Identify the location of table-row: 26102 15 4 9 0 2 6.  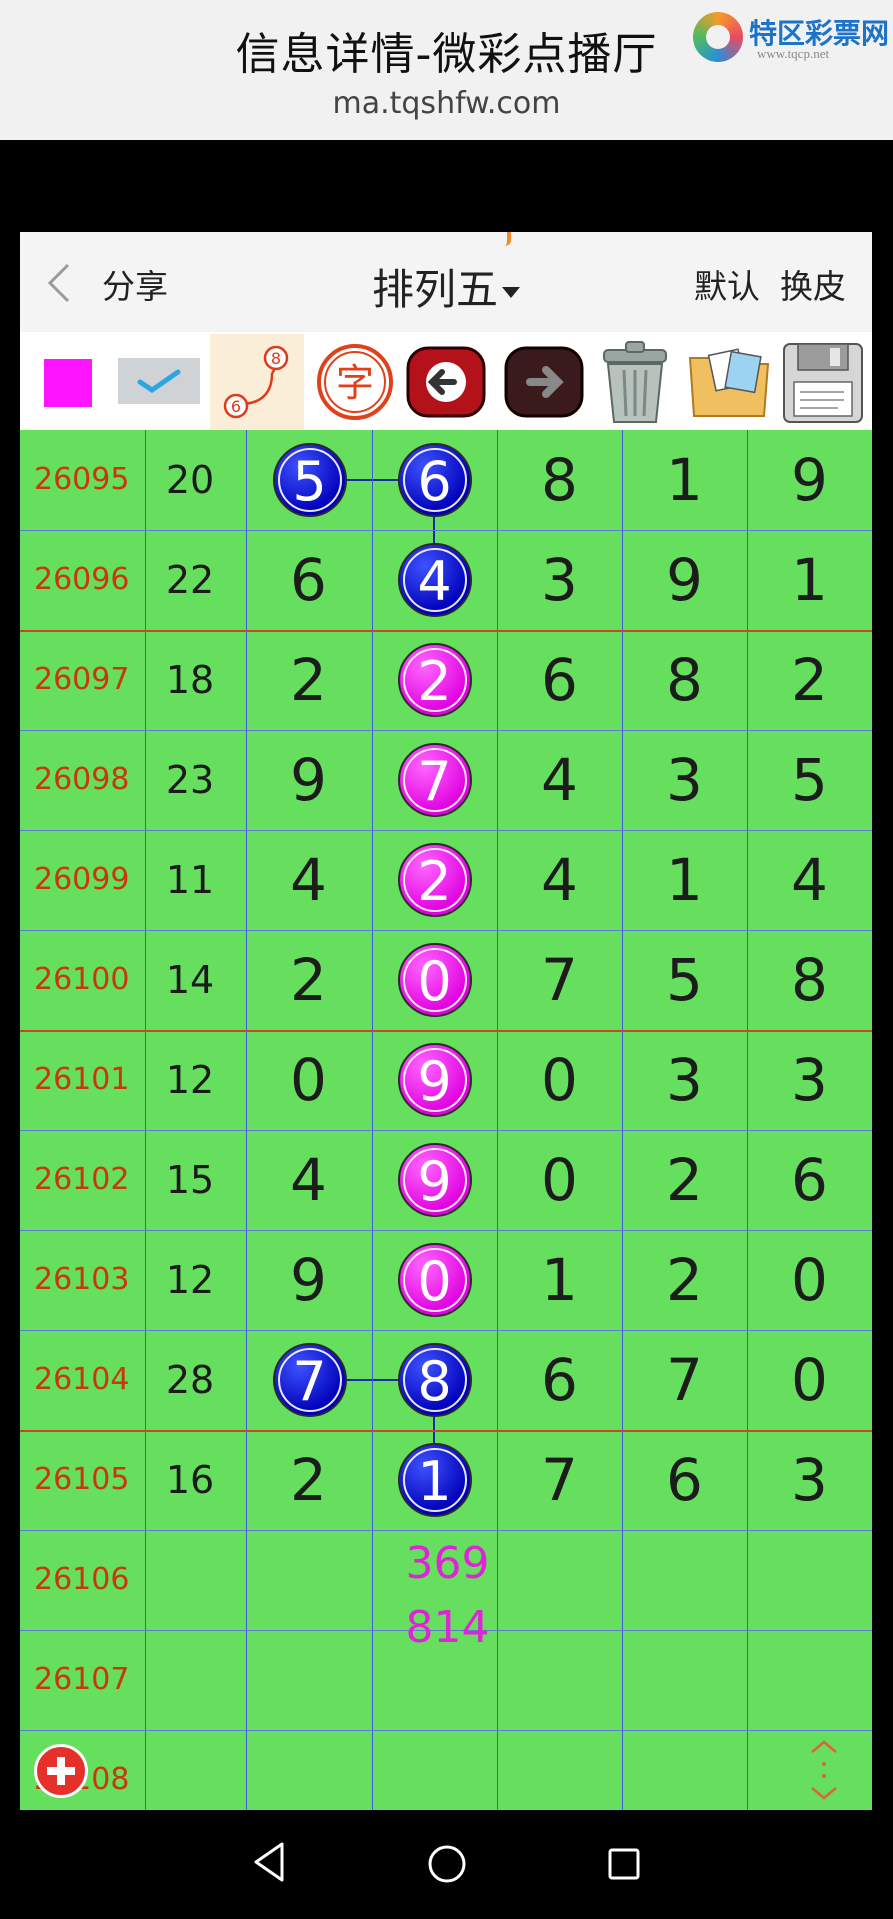
(446, 1180).